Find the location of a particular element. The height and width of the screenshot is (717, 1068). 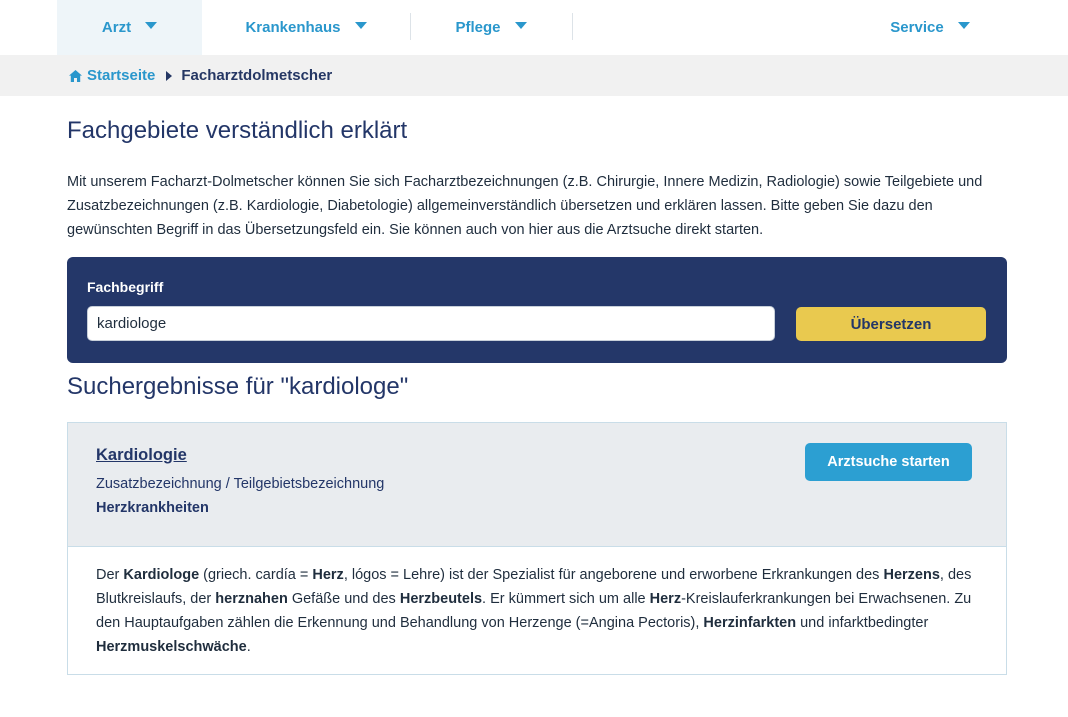

nav-item-service: Service is located at coordinates (930, 27).